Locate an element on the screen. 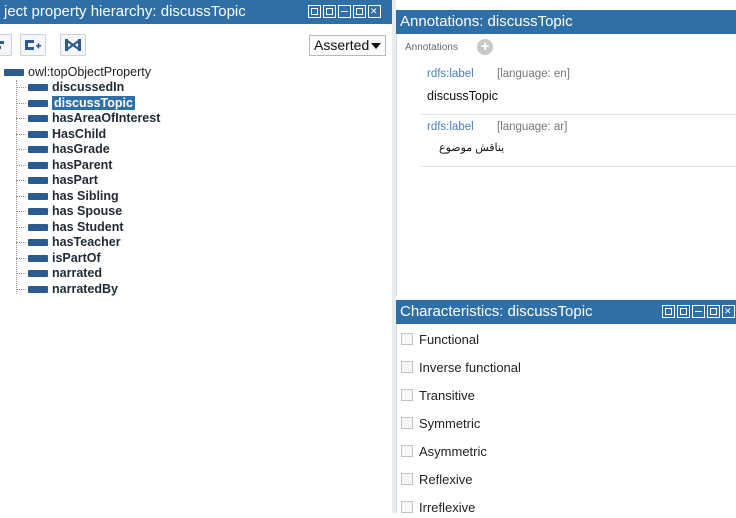 The height and width of the screenshot is (518, 736). characteristic-label: Reflexive is located at coordinates (446, 479).